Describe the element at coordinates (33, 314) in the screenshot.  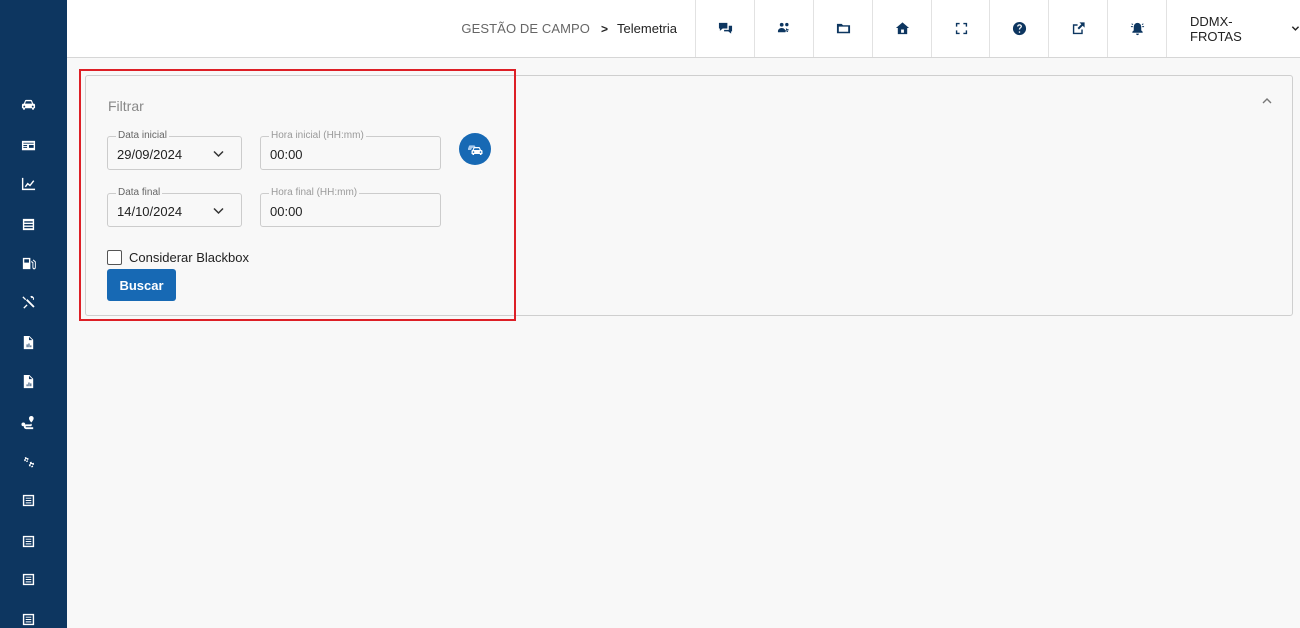
I see `sidebar` at that location.